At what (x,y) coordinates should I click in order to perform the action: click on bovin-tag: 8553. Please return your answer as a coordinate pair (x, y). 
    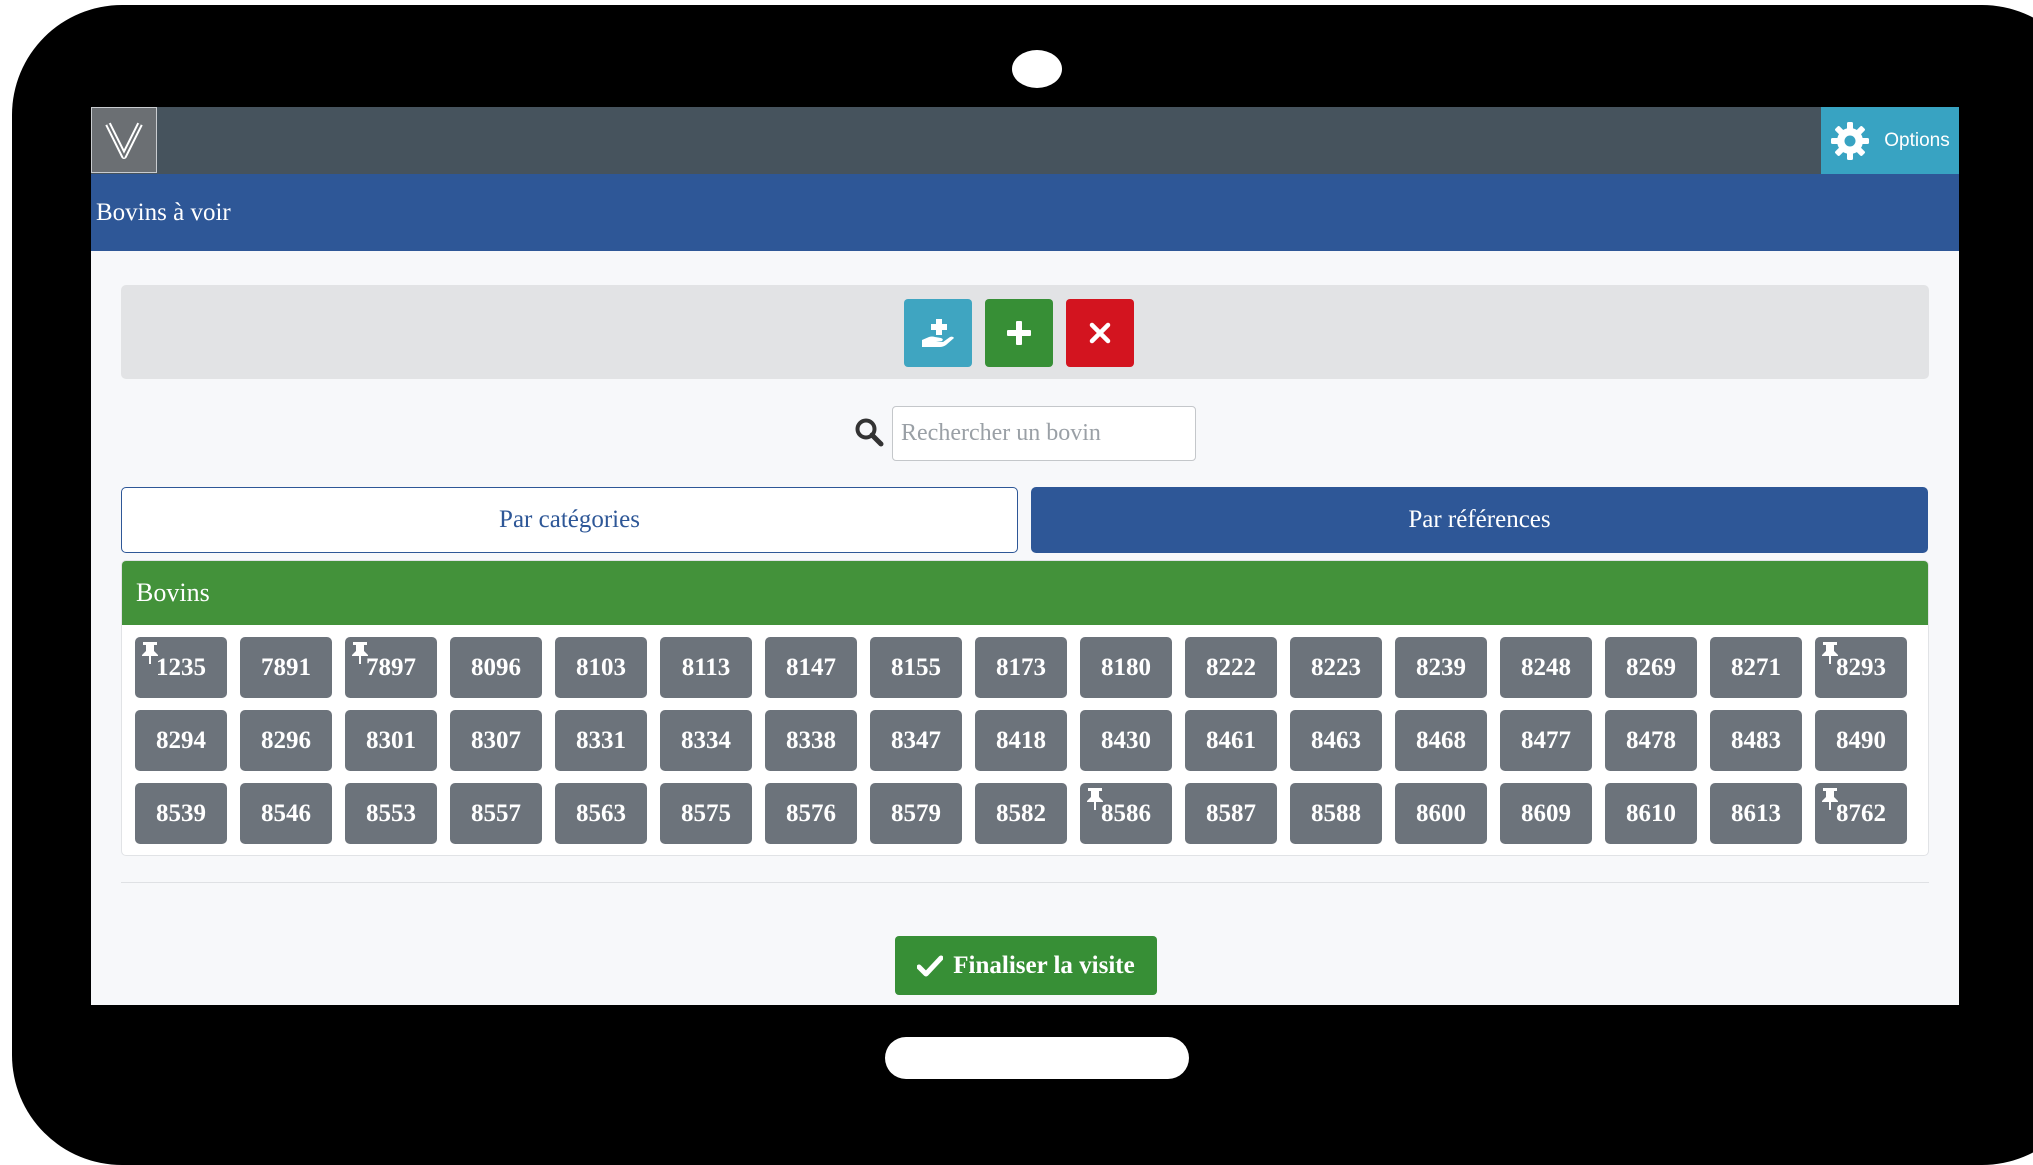
    Looking at the image, I should click on (391, 813).